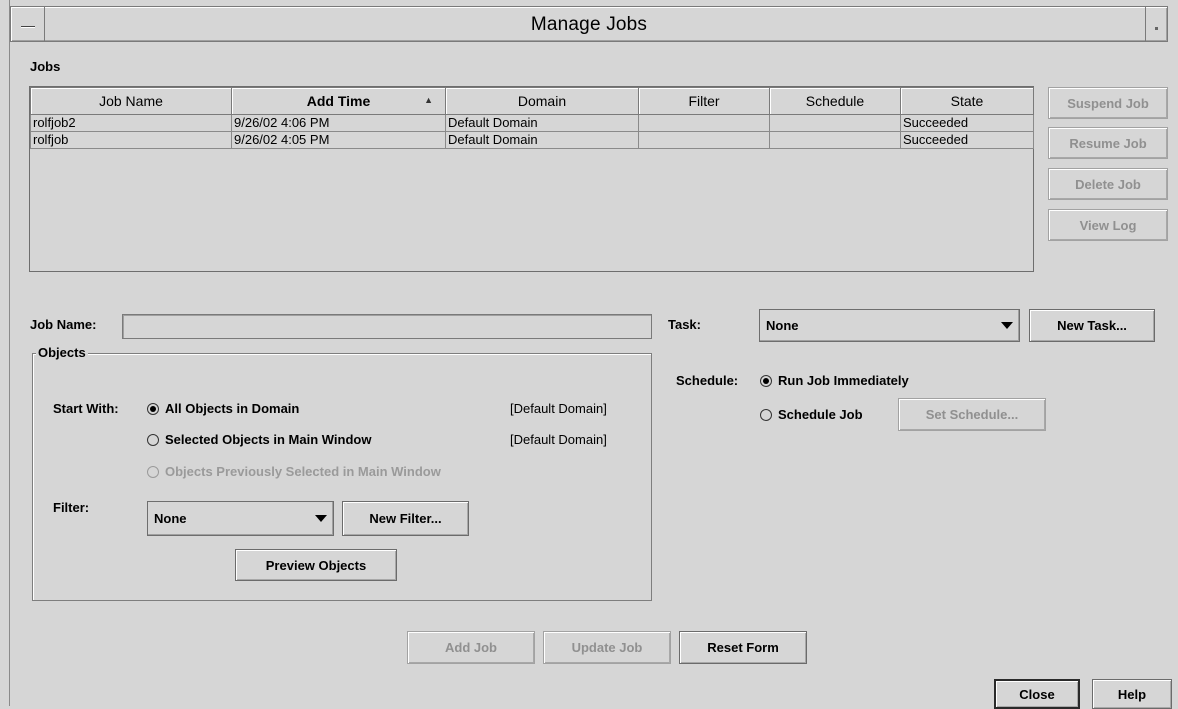 The width and height of the screenshot is (1178, 709). I want to click on cell-job-name: rolfjob, so click(131, 140).